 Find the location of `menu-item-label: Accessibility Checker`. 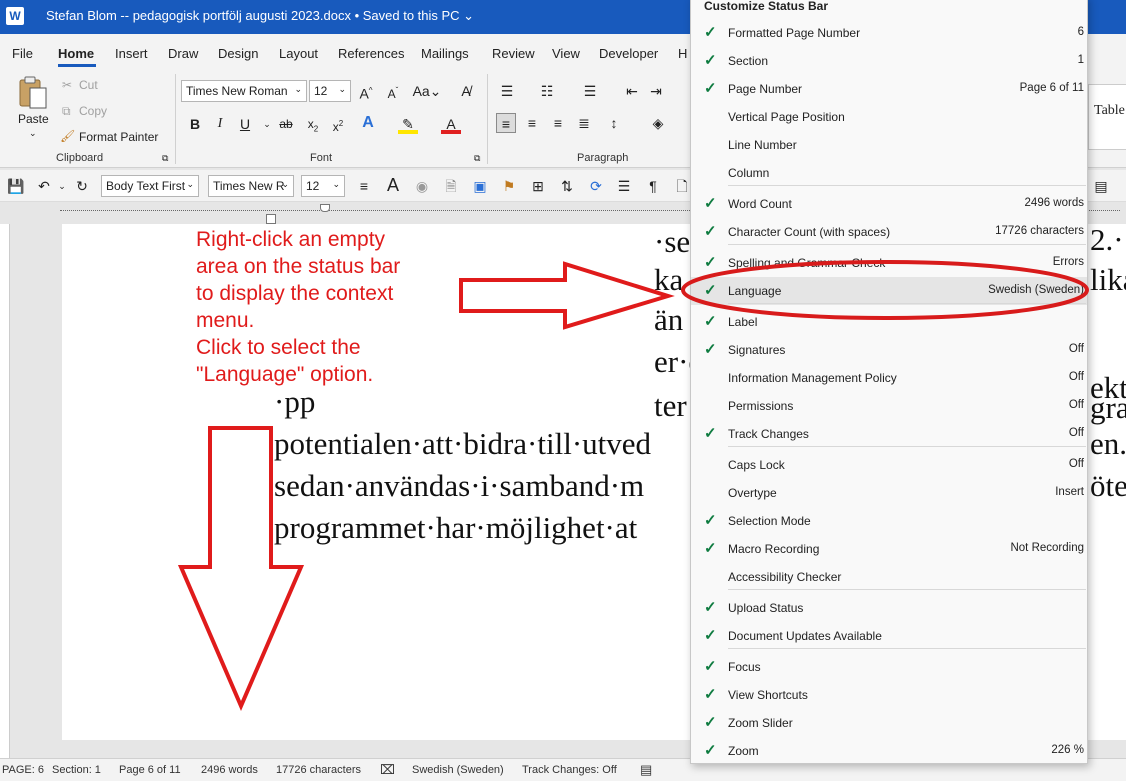

menu-item-label: Accessibility Checker is located at coordinates (785, 577).